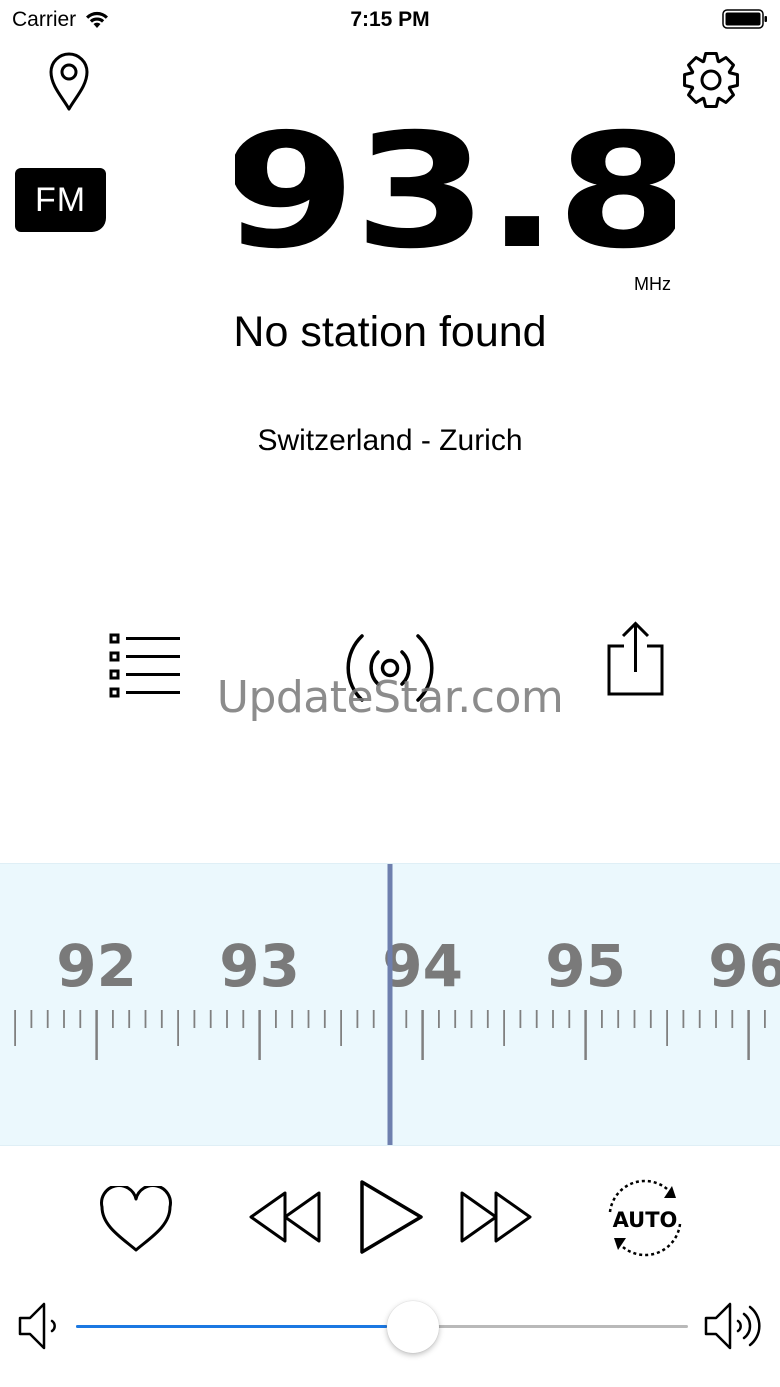 This screenshot has height=1387, width=780. I want to click on dial-label: 93, so click(259, 966).